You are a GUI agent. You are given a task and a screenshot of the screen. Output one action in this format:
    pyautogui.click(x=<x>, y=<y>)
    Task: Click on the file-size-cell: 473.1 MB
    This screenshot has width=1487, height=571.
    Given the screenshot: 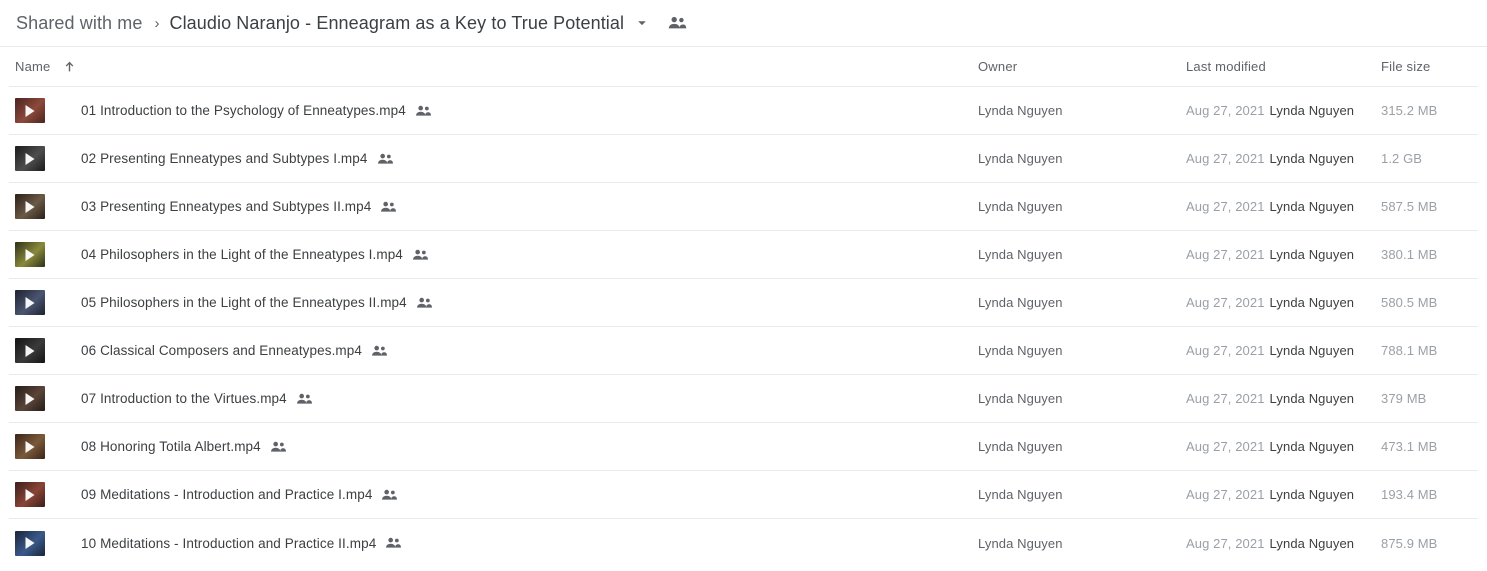 What is the action you would take?
    pyautogui.click(x=1409, y=446)
    